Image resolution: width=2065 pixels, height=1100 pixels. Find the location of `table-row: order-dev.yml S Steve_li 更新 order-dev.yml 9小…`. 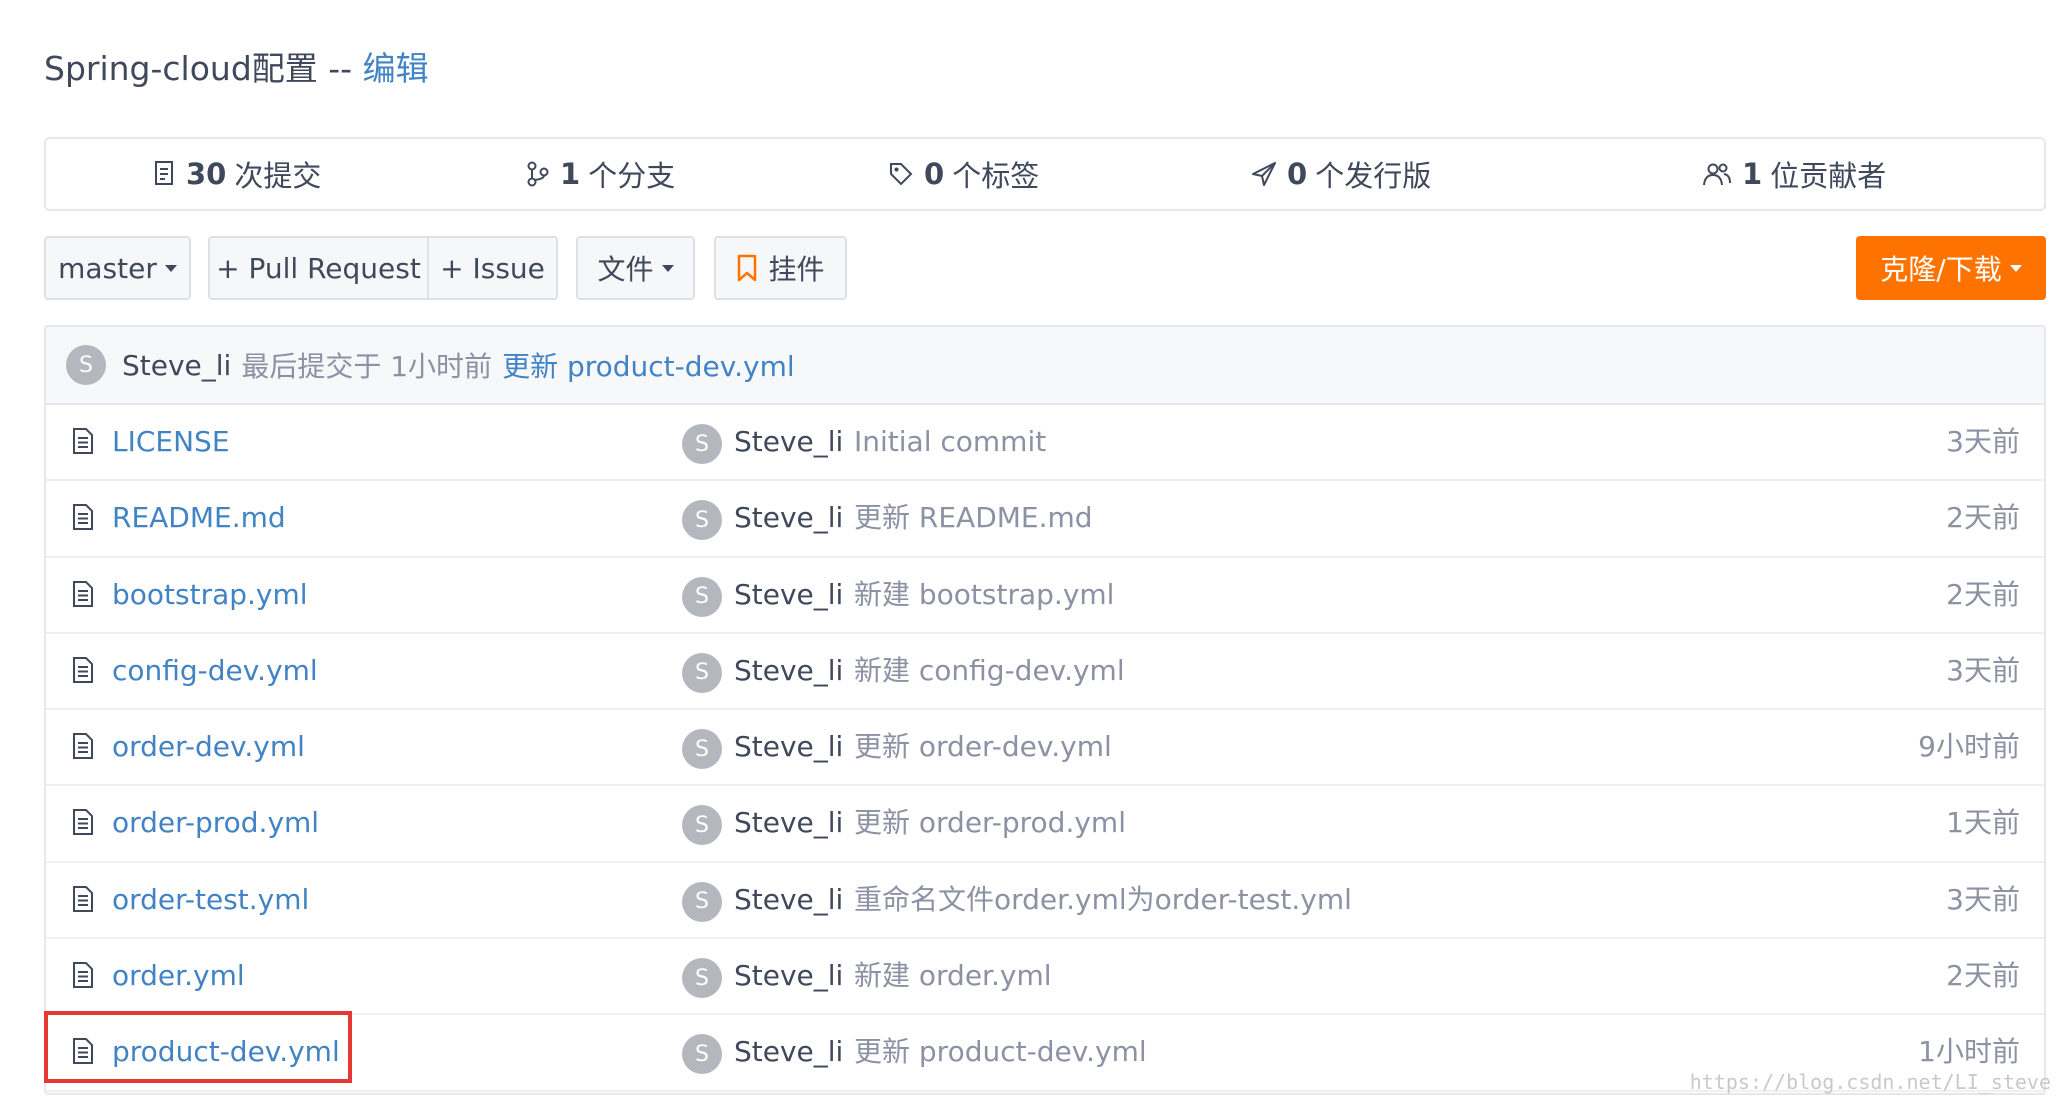

table-row: order-dev.yml S Steve_li 更新 order-dev.yml 9小… is located at coordinates (1045, 748).